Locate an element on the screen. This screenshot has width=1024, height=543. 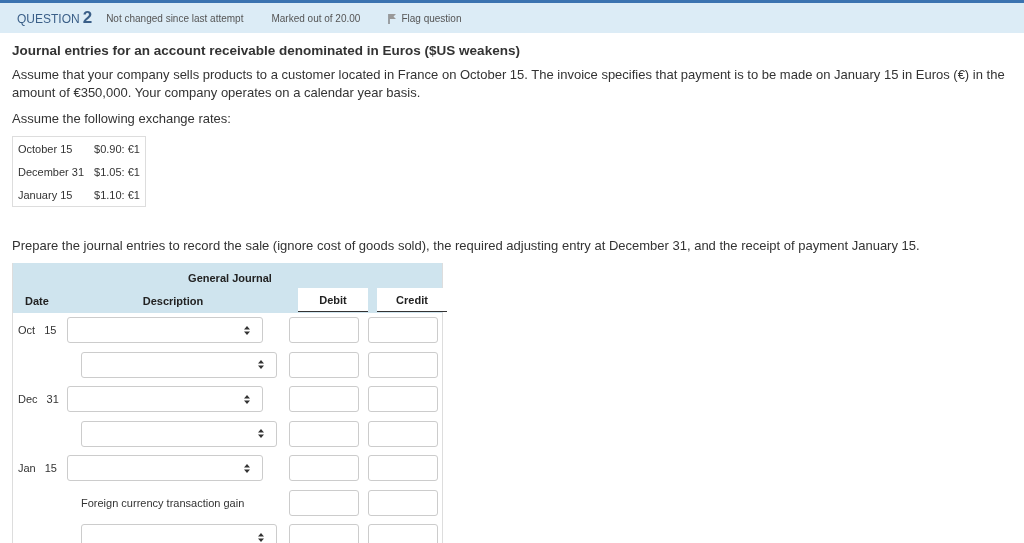
question-title: Journal entries for an account receivable denominated in Euros ($US weakens) is located at coordinates (266, 50).